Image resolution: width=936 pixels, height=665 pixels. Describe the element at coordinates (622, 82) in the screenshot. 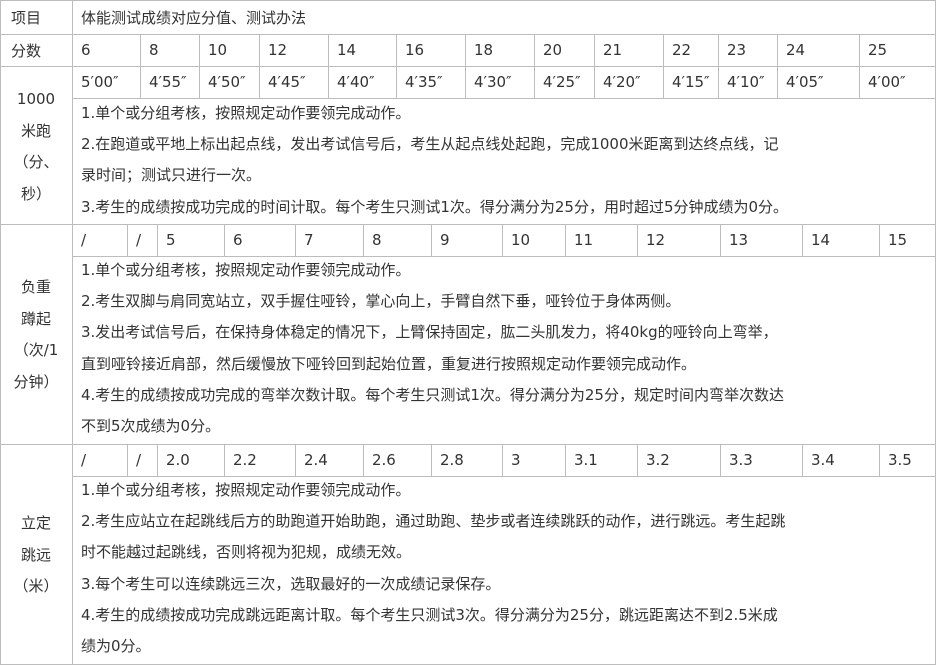

I see `value-cell: 4′20″` at that location.